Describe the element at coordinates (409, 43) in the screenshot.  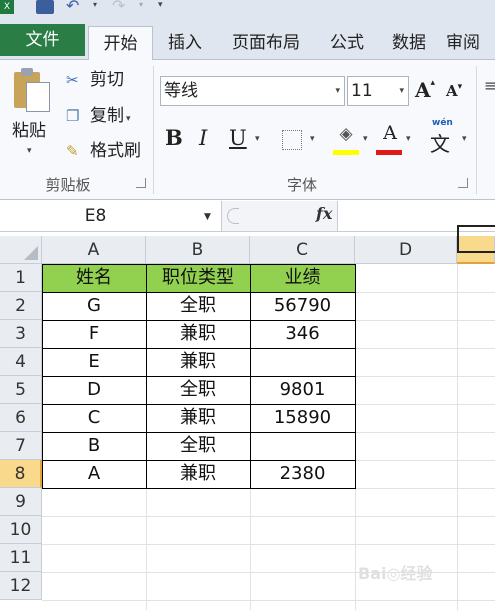
I see `tab-data: 数据` at that location.